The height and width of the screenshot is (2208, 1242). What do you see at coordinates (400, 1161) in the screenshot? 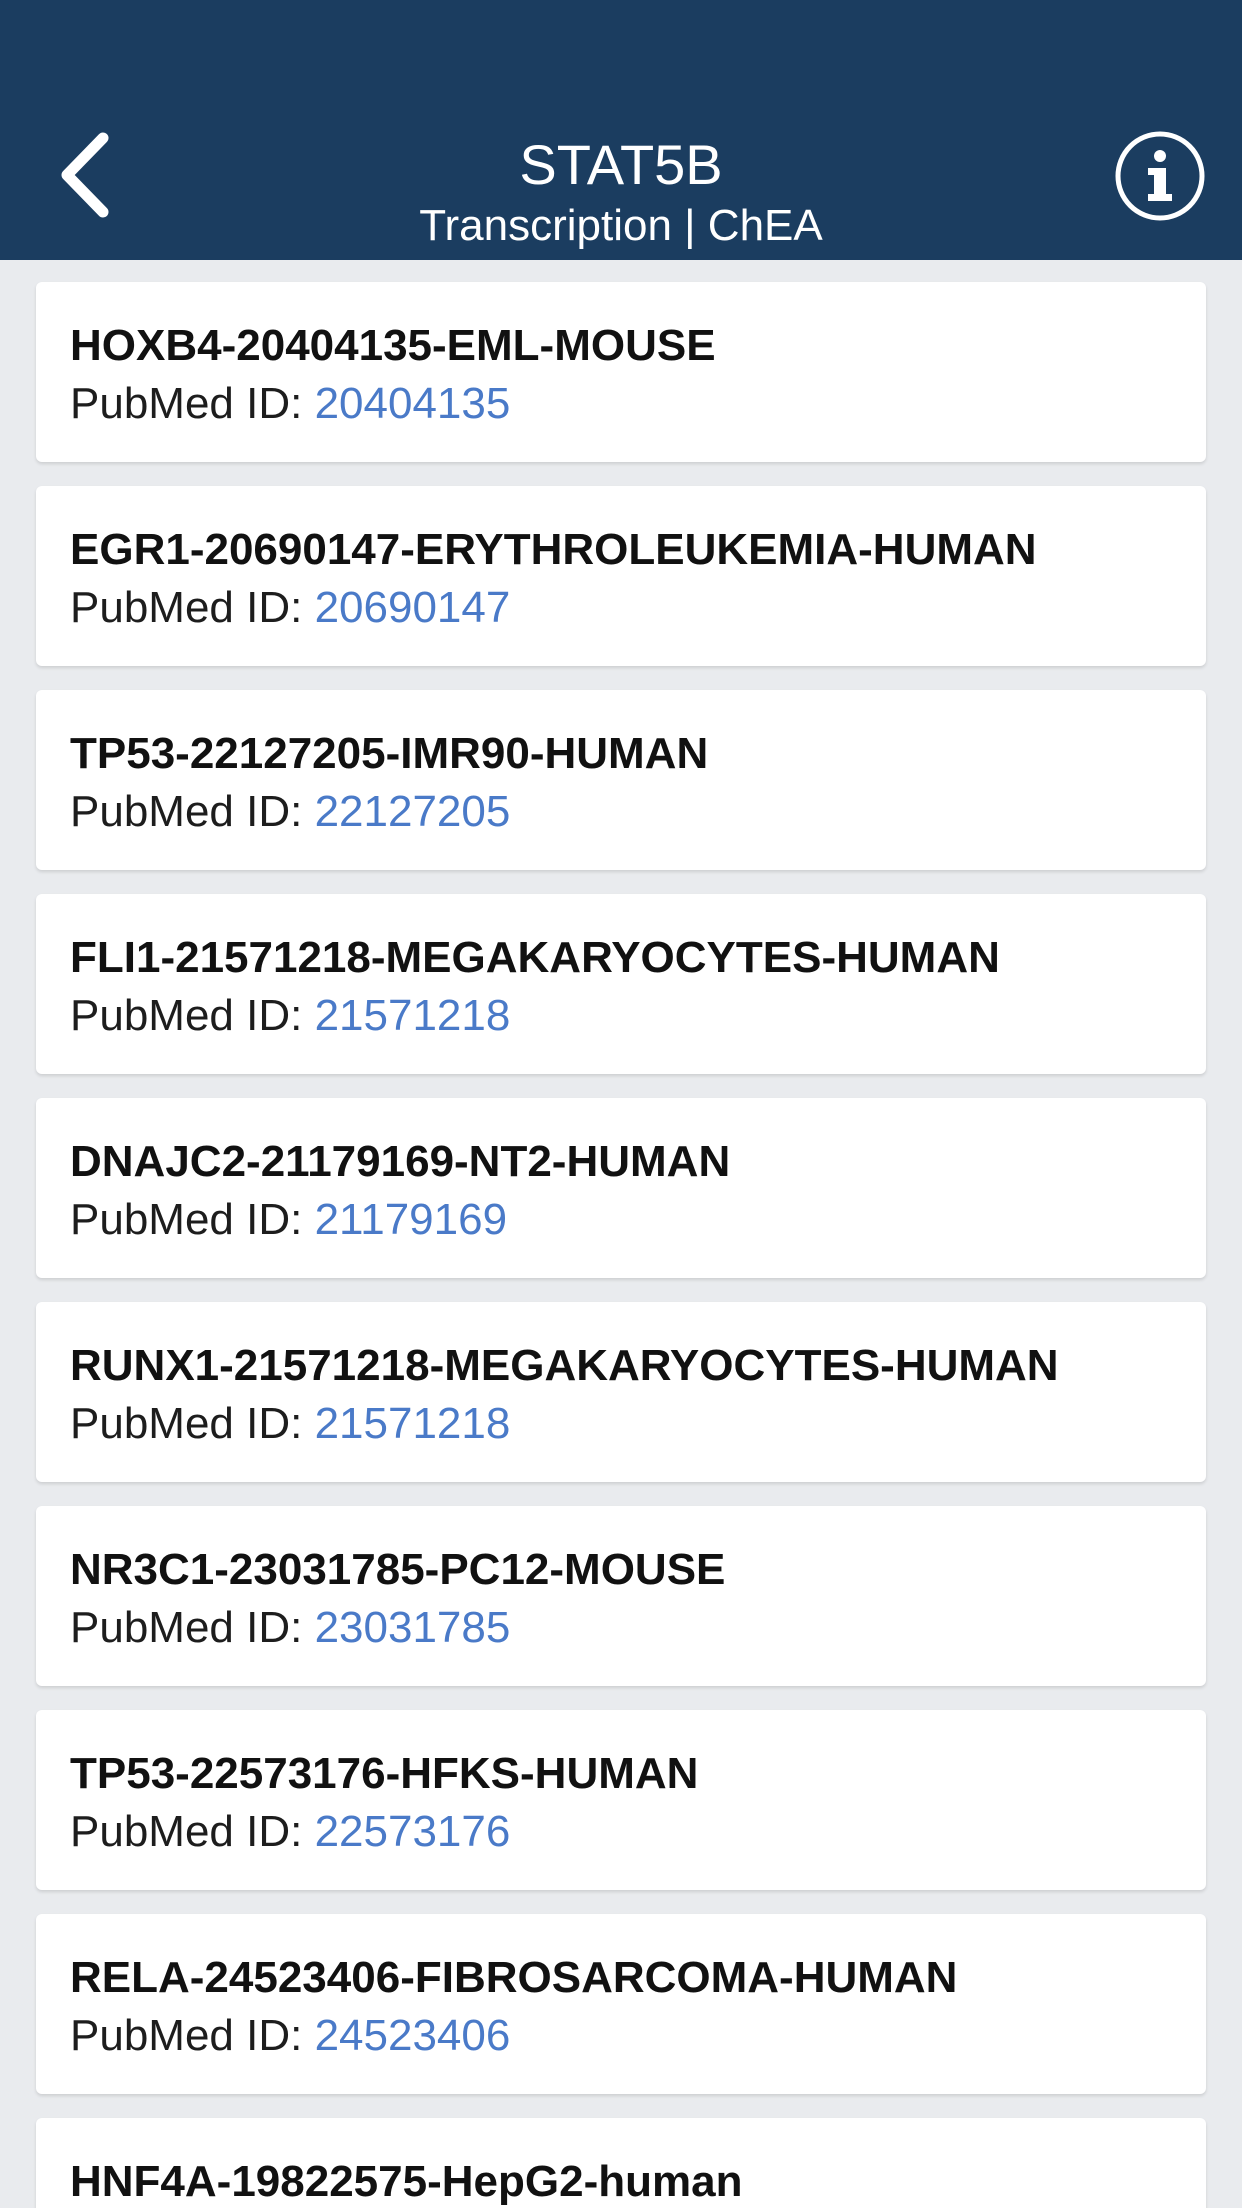
I see `list-item-title: DNAJC2-21179169-NT2-HUMAN` at bounding box center [400, 1161].